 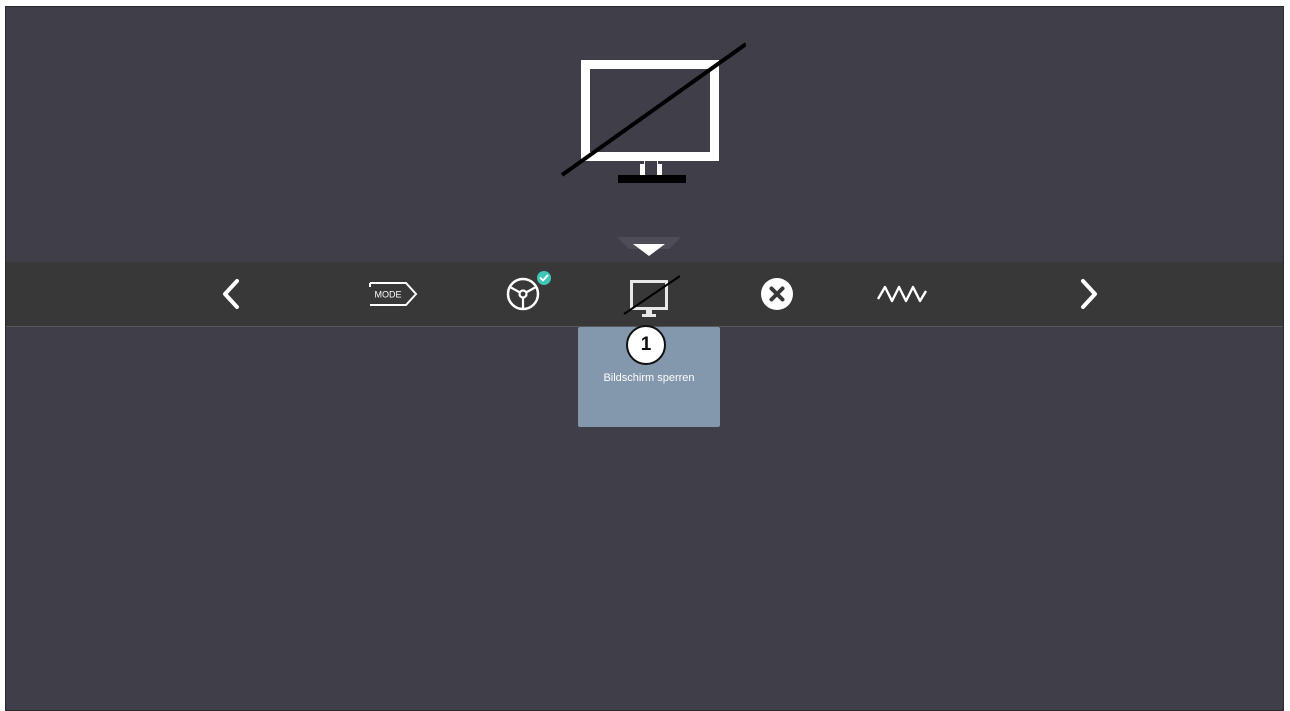 I want to click on mode-button: MODE, so click(x=394, y=294).